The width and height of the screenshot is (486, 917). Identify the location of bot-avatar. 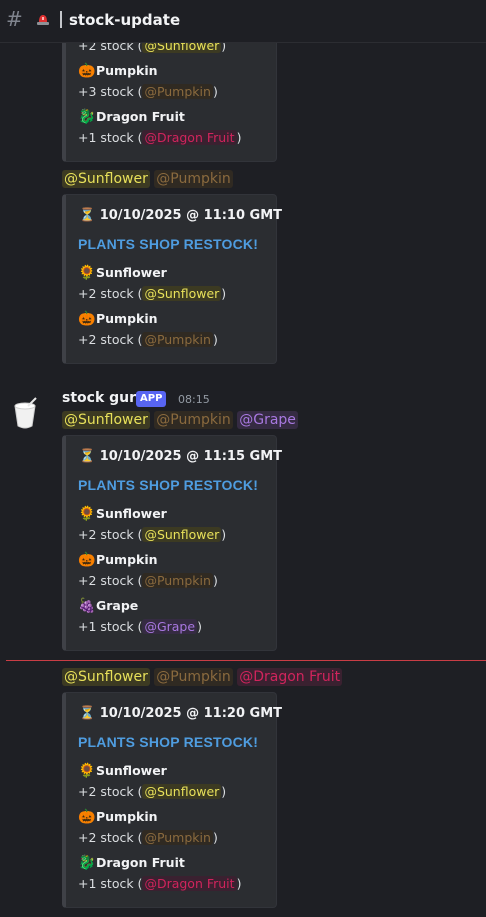
(25, 414).